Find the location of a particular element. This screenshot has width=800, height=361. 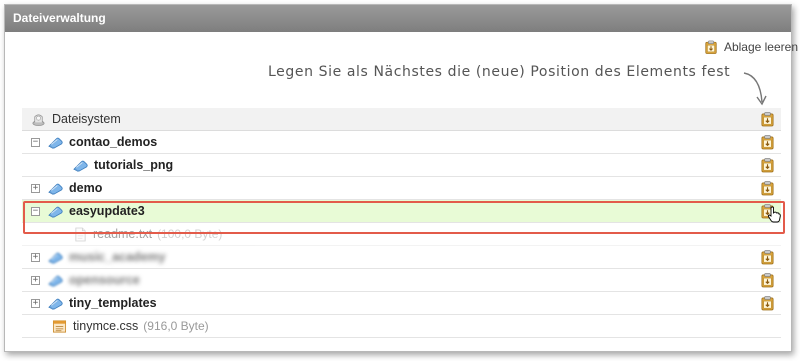

folder-label: tiny_templates is located at coordinates (113, 303).